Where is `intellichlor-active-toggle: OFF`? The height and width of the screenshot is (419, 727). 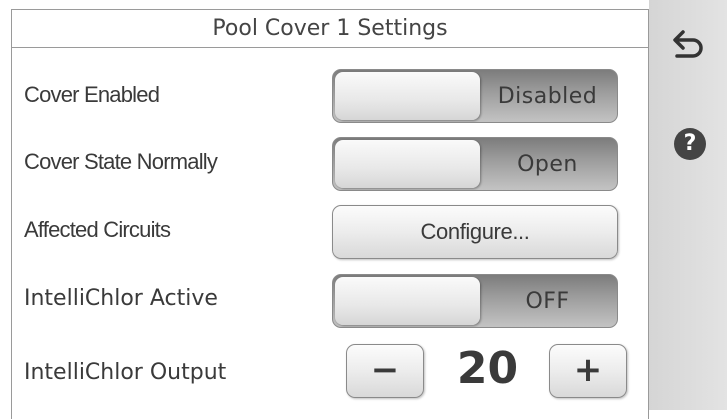
intellichlor-active-toggle: OFF is located at coordinates (475, 301).